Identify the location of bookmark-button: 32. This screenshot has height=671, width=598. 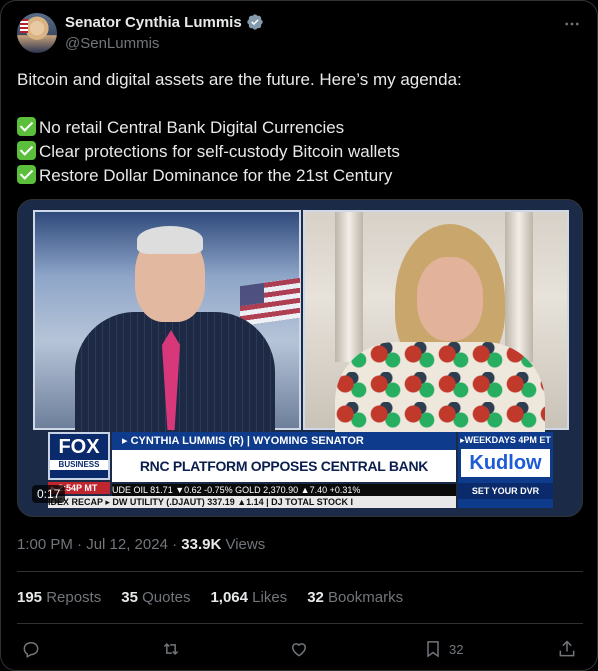
(443, 649).